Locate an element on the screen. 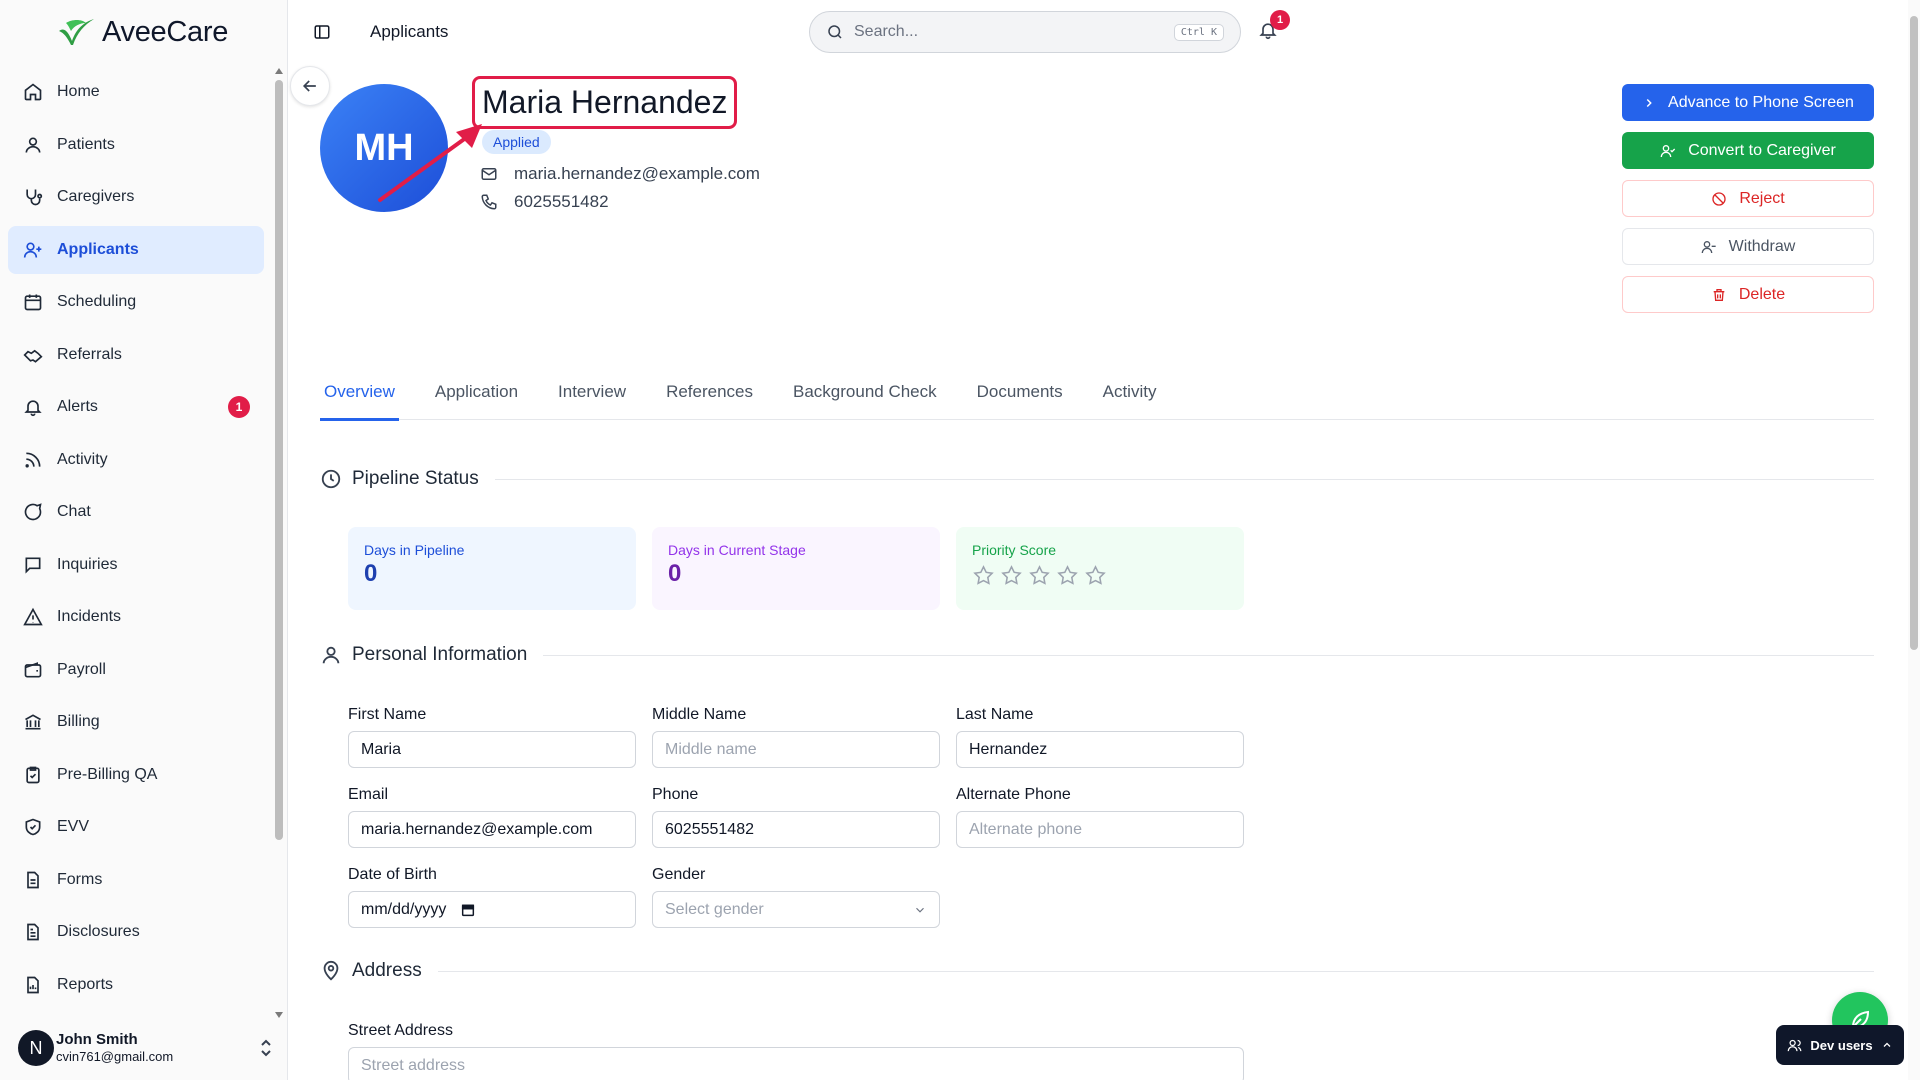  panel-left-icon is located at coordinates (322, 32).